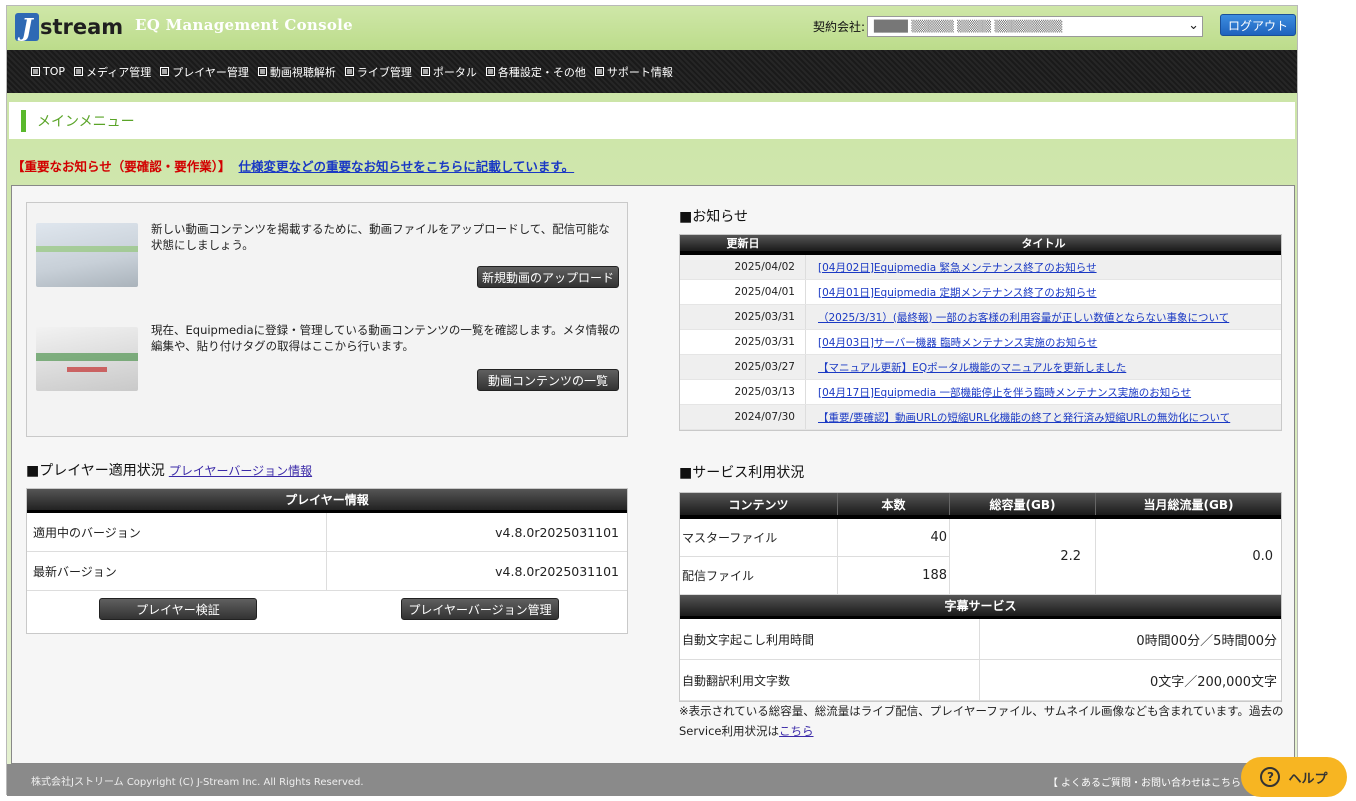 Image resolution: width=1356 pixels, height=801 pixels. I want to click on nav-label: ポータル, so click(454, 72).